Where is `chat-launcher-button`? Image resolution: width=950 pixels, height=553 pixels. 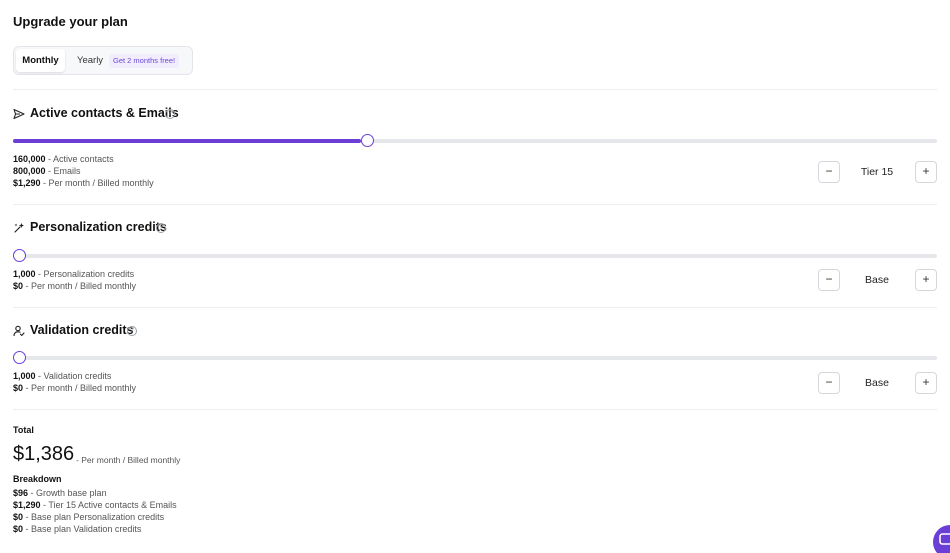 chat-launcher-button is located at coordinates (941, 539).